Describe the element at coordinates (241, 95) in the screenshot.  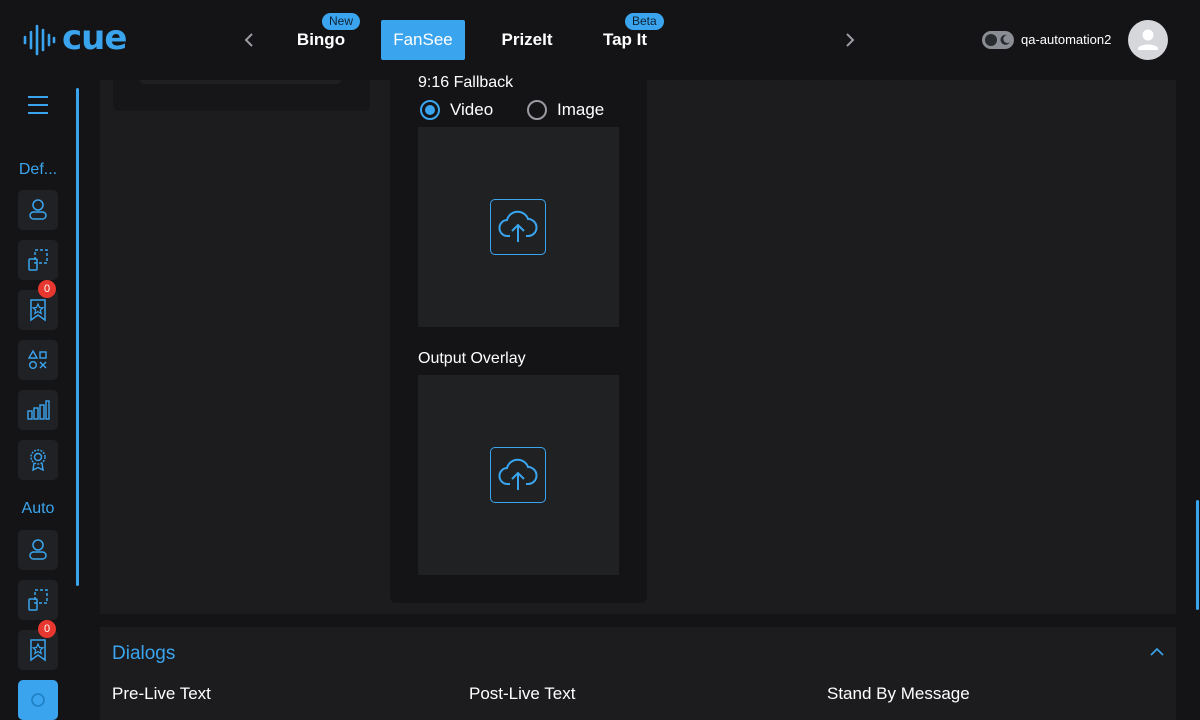
I see `left-card` at that location.